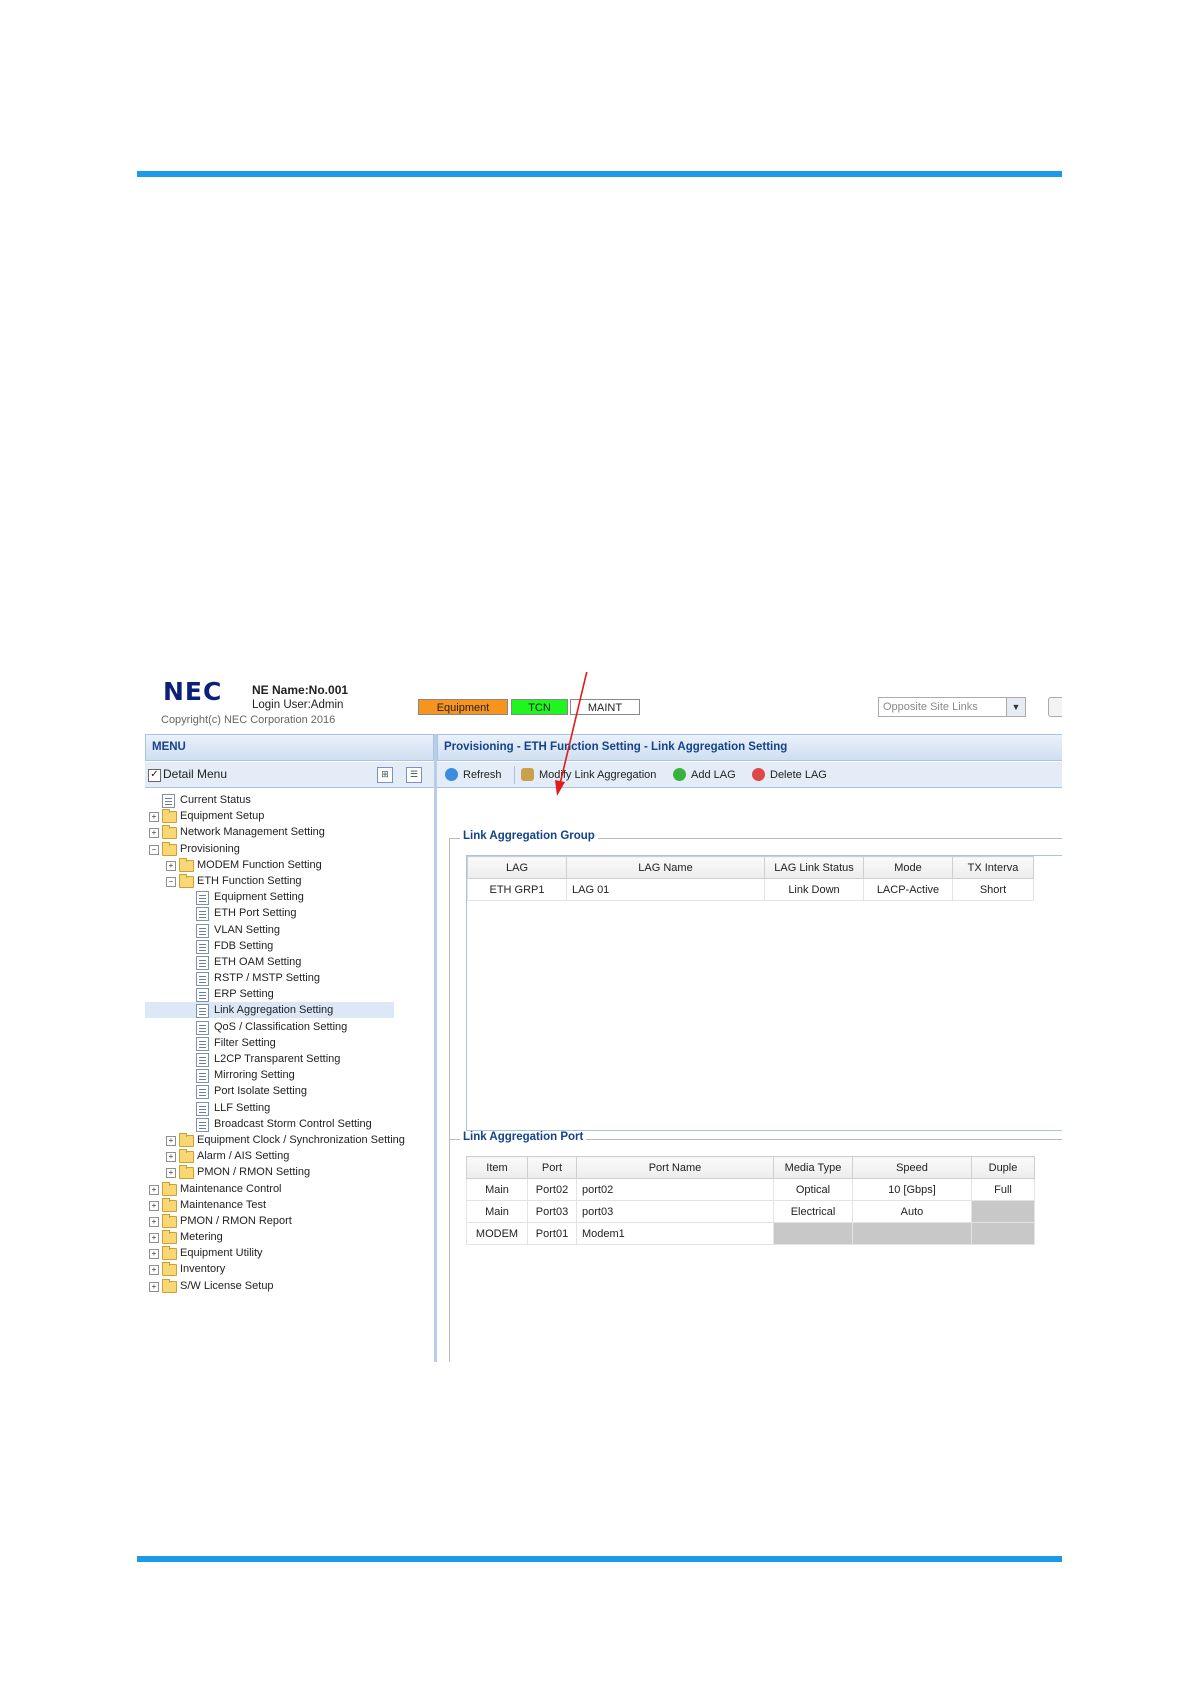 Image resolution: width=1190 pixels, height=1684 pixels. I want to click on annotation-arrow, so click(571, 734).